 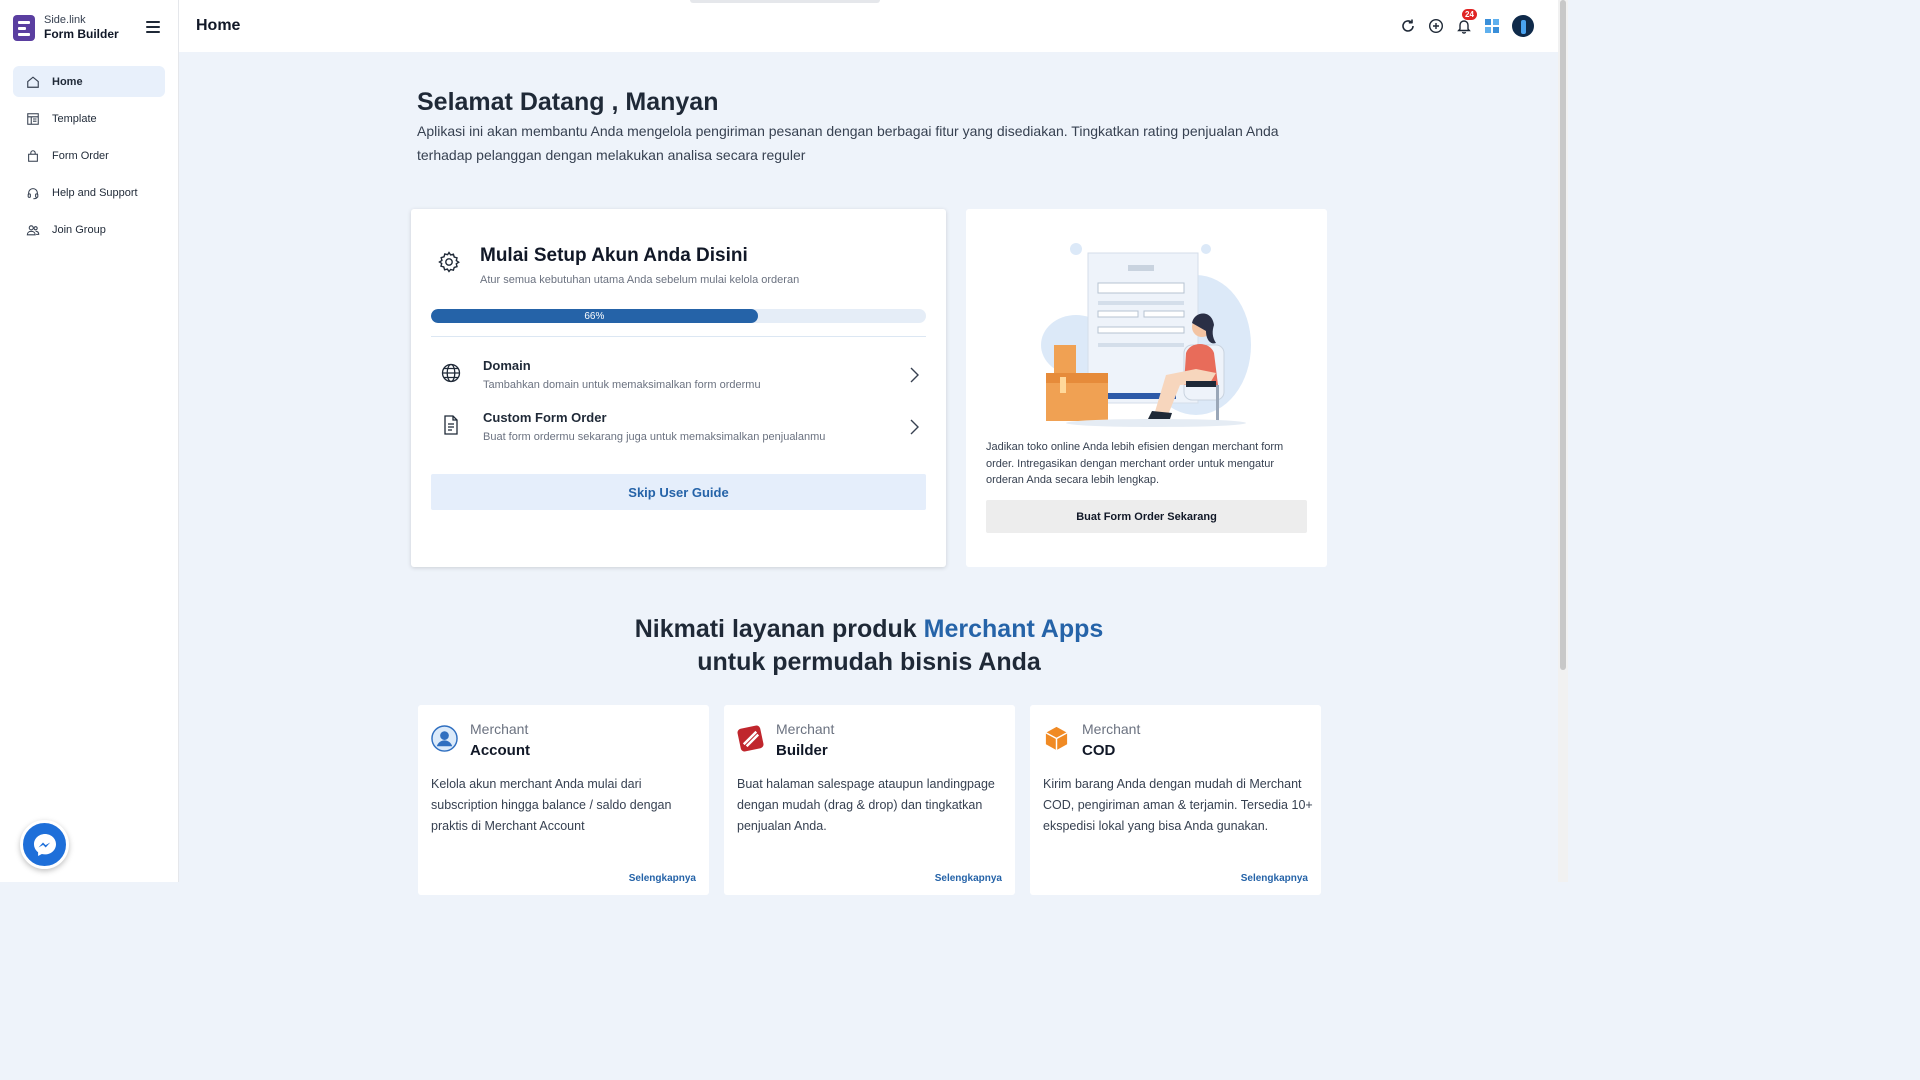 I want to click on section-heading-line2: untuk permudah bisnis Anda, so click(x=869, y=662).